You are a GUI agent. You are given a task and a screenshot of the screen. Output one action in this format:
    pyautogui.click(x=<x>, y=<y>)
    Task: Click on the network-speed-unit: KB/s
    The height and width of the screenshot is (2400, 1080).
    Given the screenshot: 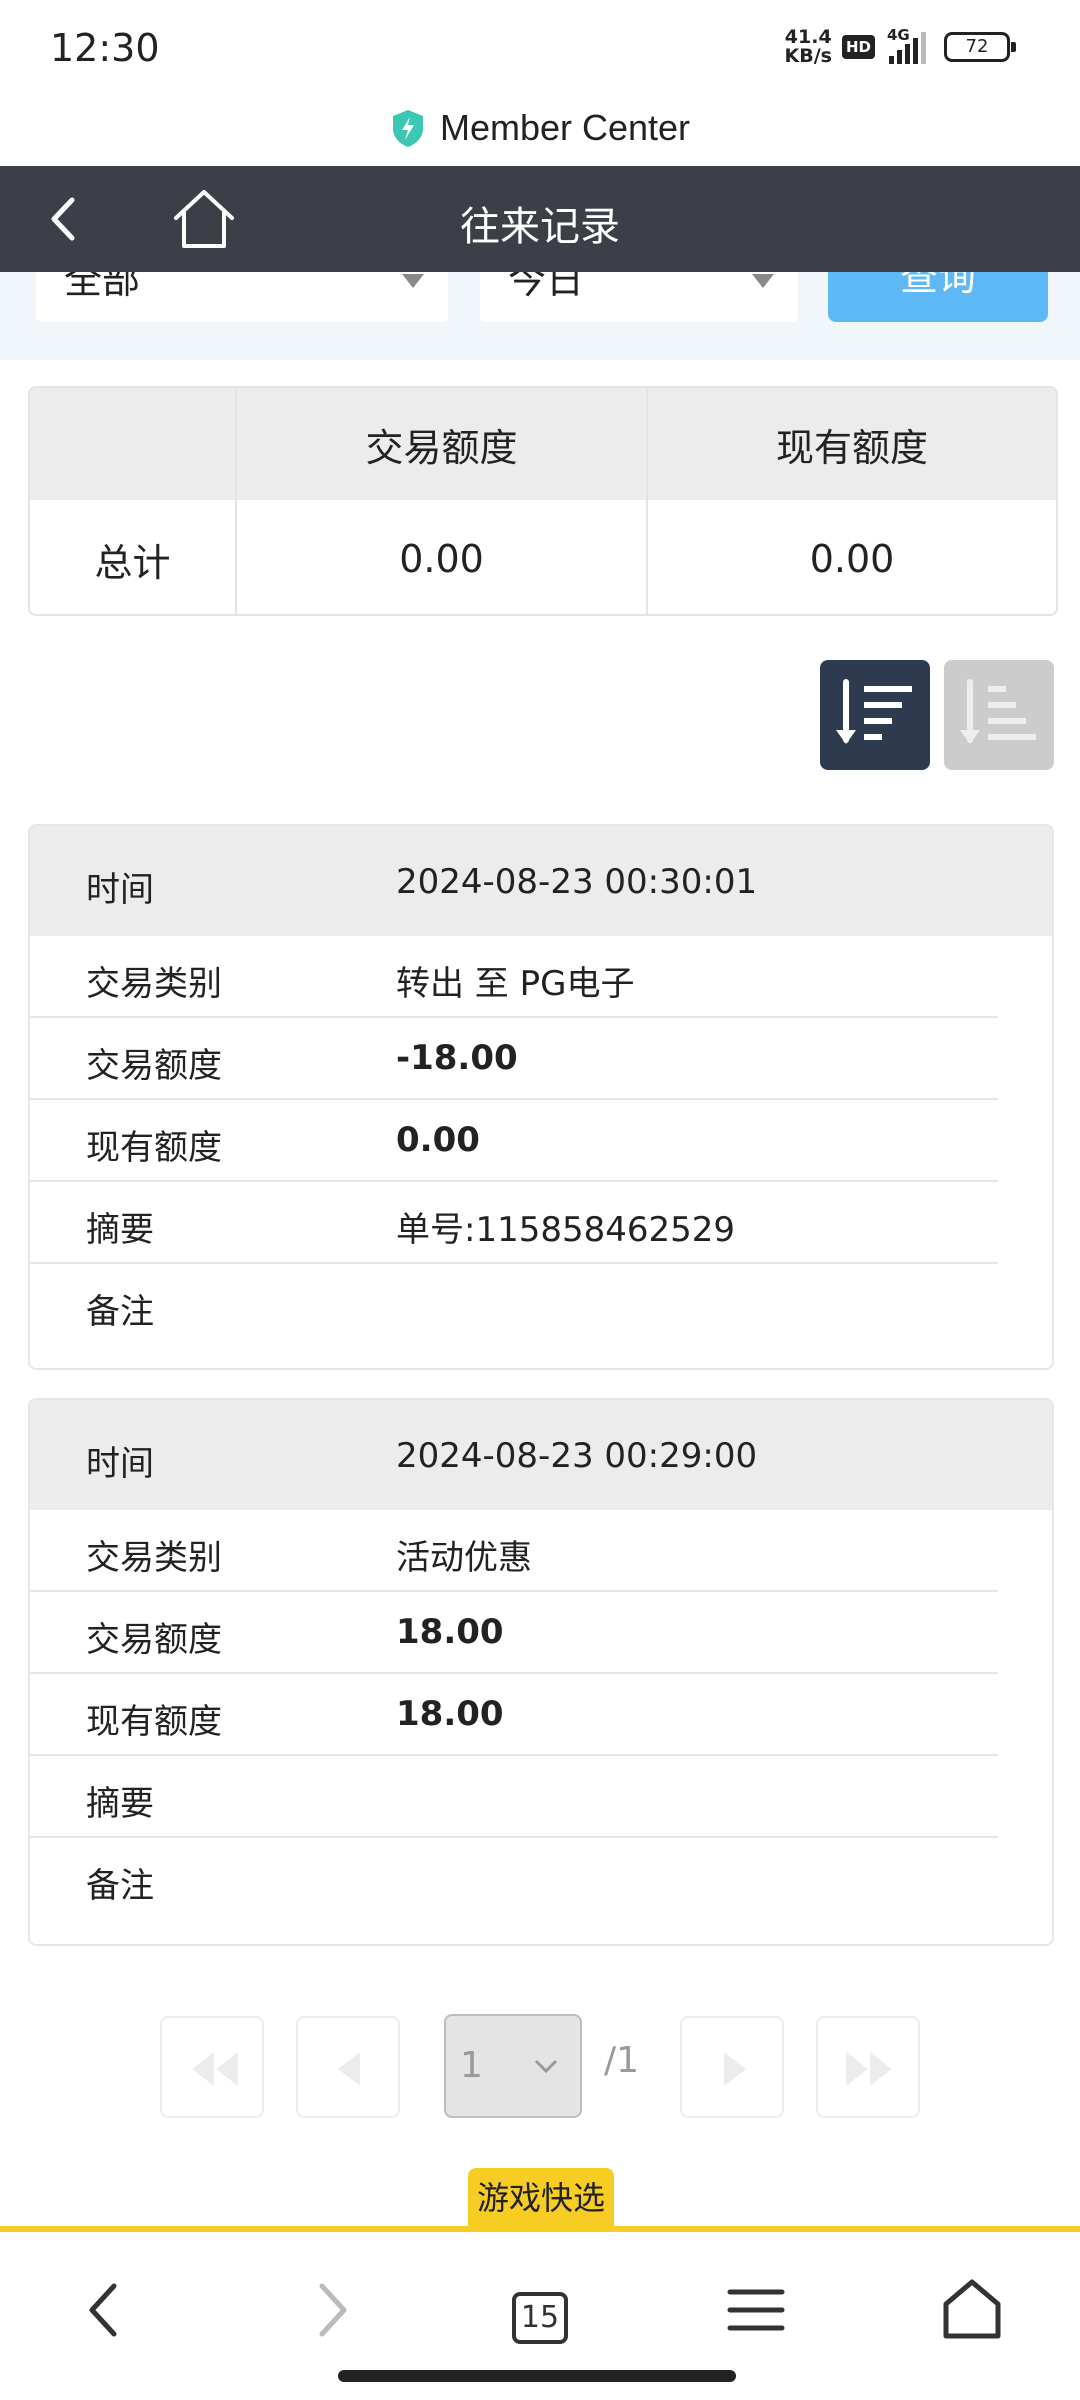 What is the action you would take?
    pyautogui.click(x=808, y=56)
    